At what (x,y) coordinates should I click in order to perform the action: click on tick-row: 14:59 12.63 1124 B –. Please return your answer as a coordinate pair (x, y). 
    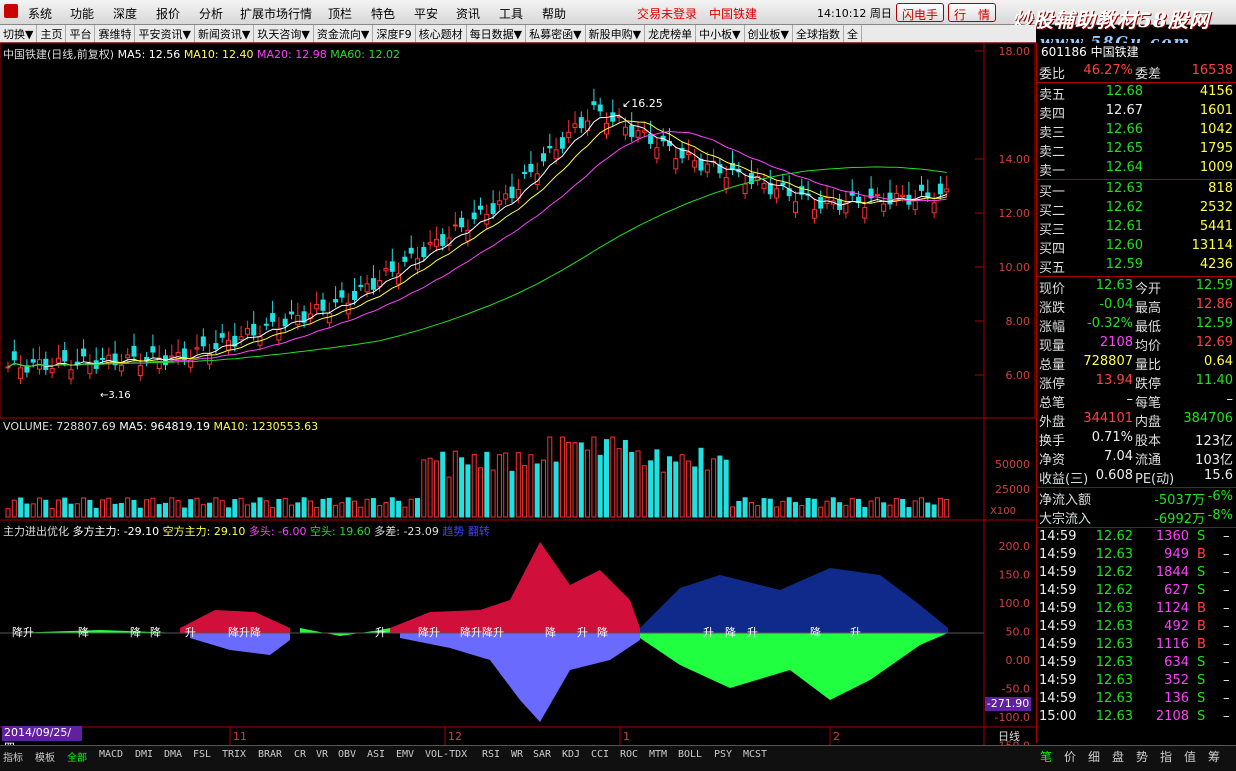
    Looking at the image, I should click on (1136, 610).